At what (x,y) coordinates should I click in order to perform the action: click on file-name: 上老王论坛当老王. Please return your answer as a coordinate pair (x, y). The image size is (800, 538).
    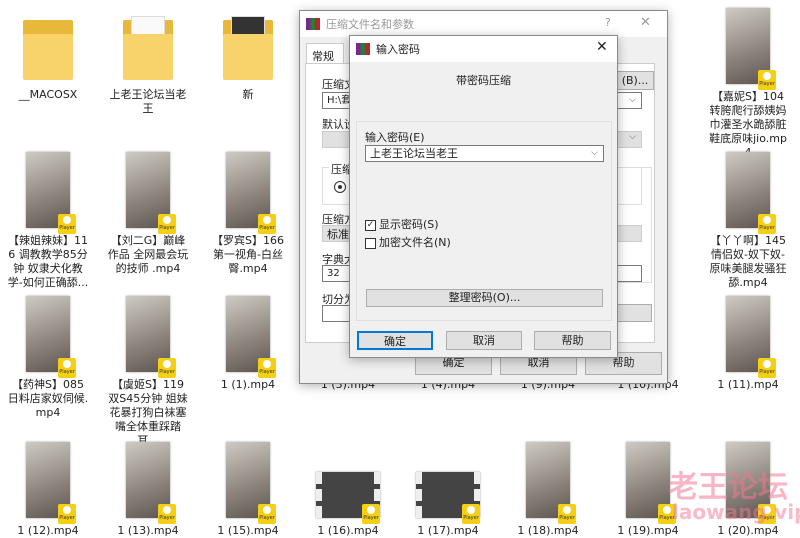
    Looking at the image, I should click on (148, 101).